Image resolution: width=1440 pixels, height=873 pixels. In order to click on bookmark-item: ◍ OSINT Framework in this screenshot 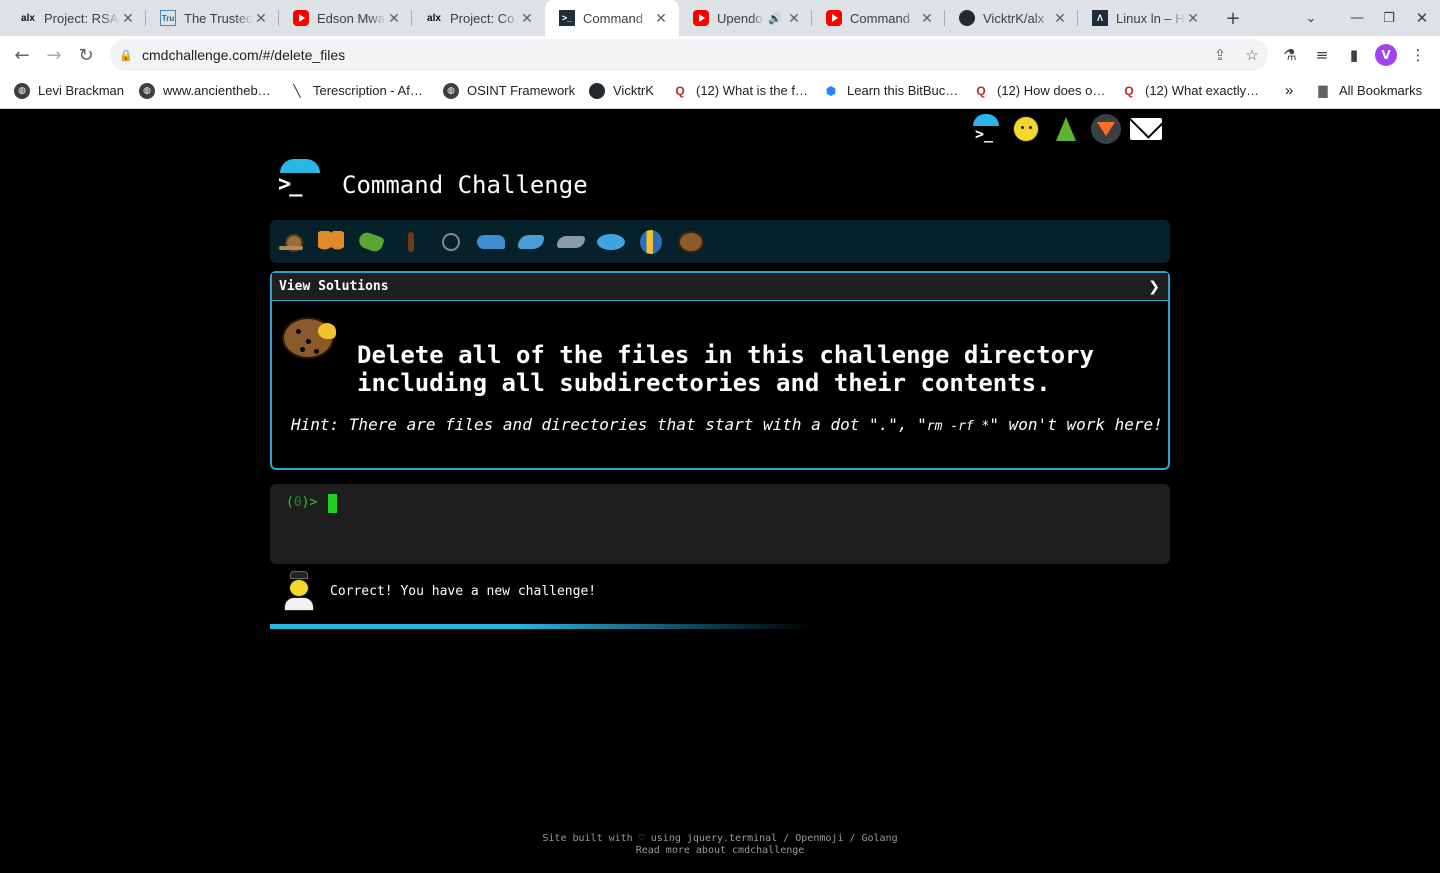, I will do `click(509, 90)`.